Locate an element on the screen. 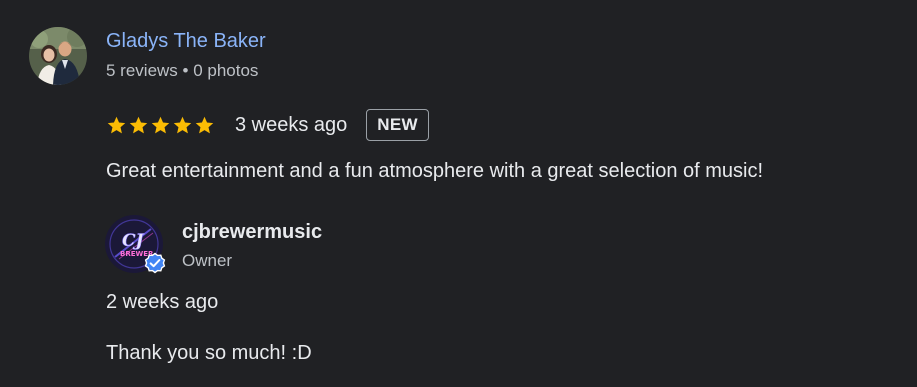 This screenshot has height=387, width=917. owner-name: cjbrewermusic is located at coordinates (252, 232).